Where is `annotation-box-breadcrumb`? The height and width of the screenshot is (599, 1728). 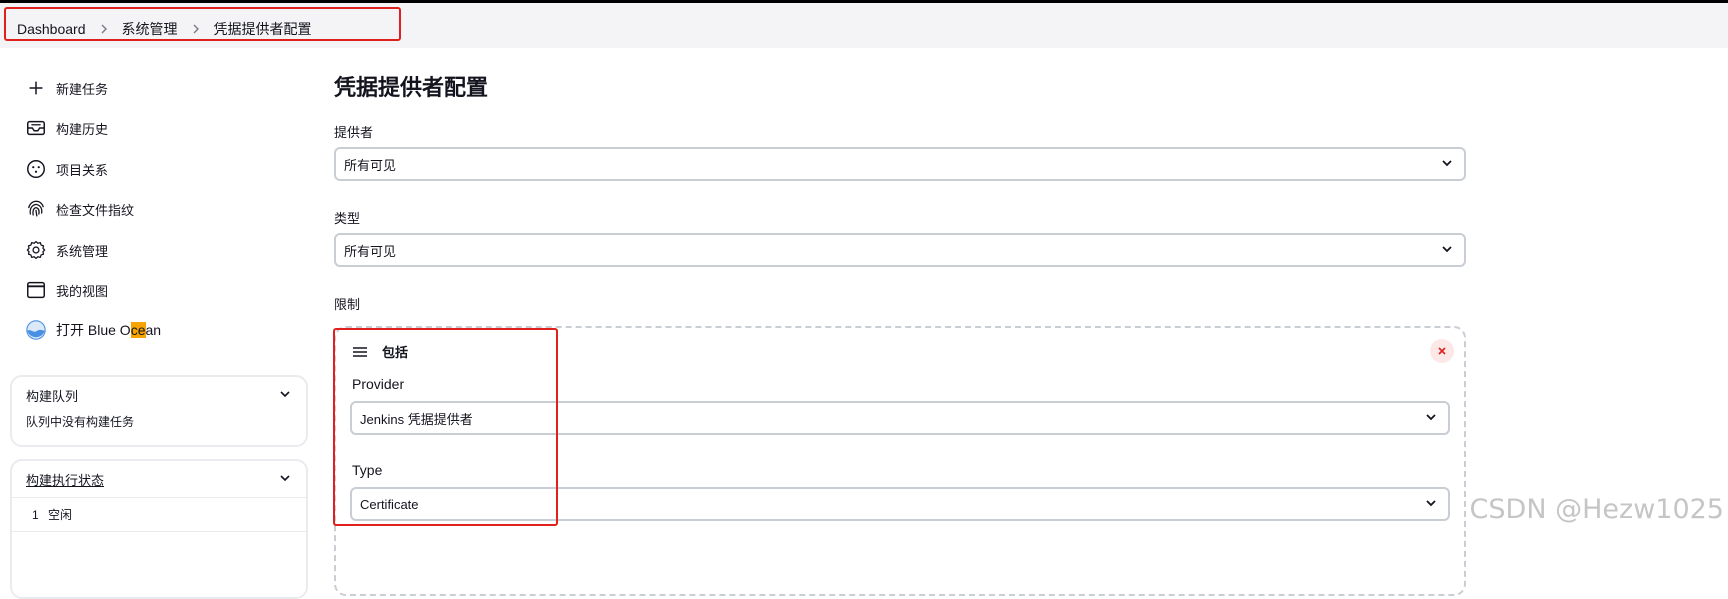
annotation-box-breadcrumb is located at coordinates (202, 24).